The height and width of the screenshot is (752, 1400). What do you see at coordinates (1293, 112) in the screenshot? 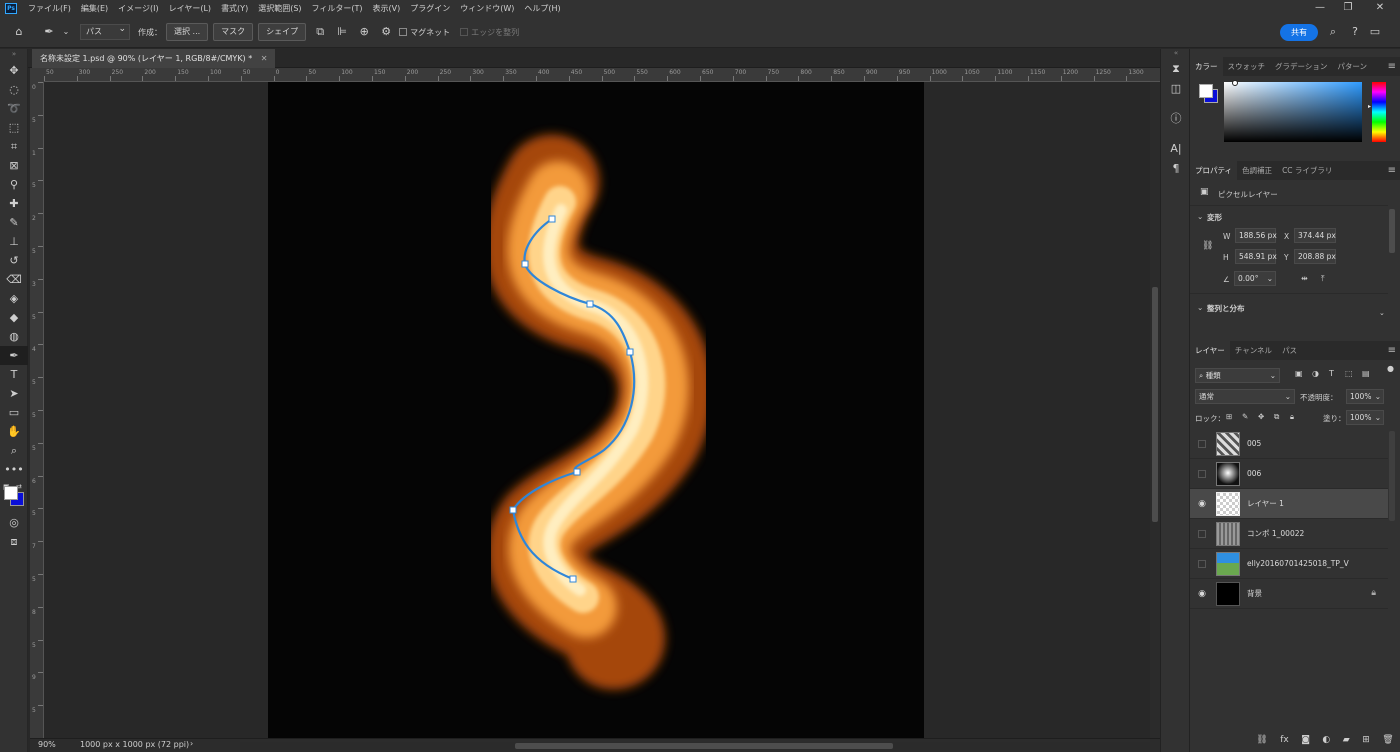
I see `color-field` at bounding box center [1293, 112].